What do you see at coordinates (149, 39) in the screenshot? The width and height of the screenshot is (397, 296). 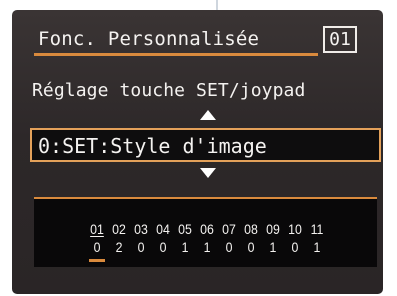 I see `menu-title: Fonc. Personnalisée` at bounding box center [149, 39].